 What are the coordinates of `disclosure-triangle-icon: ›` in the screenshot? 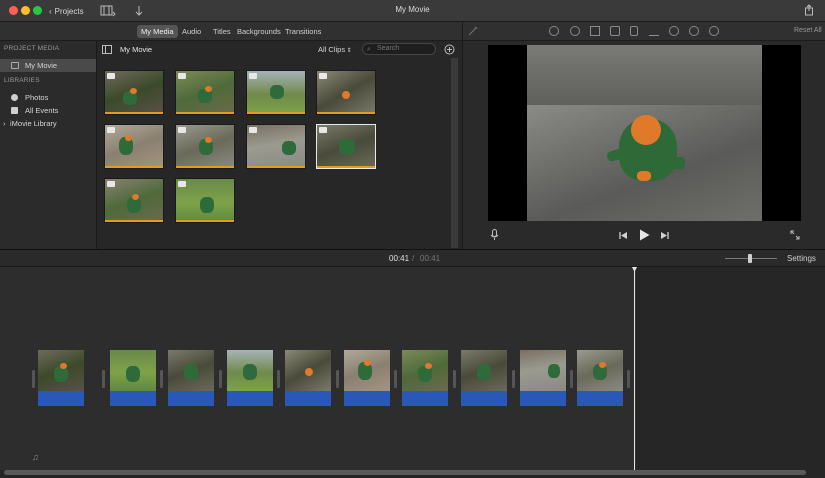 It's located at (4, 123).